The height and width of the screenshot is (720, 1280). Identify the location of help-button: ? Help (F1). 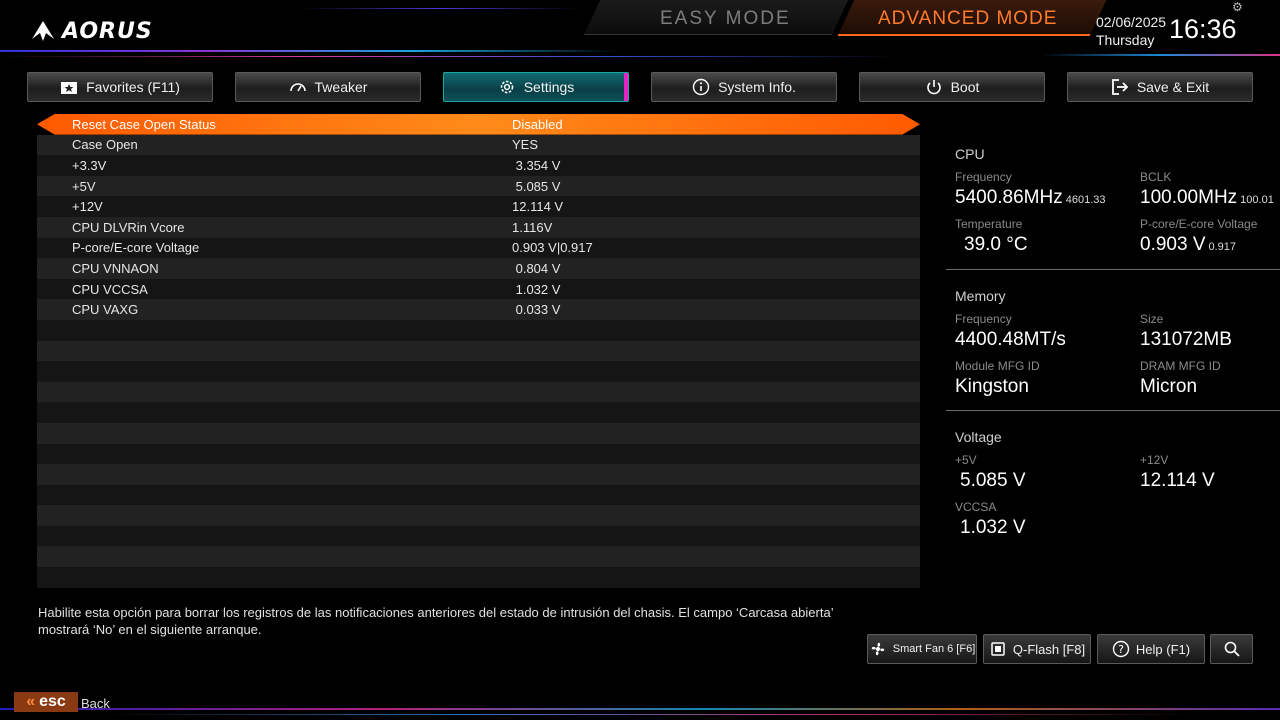
(1151, 649).